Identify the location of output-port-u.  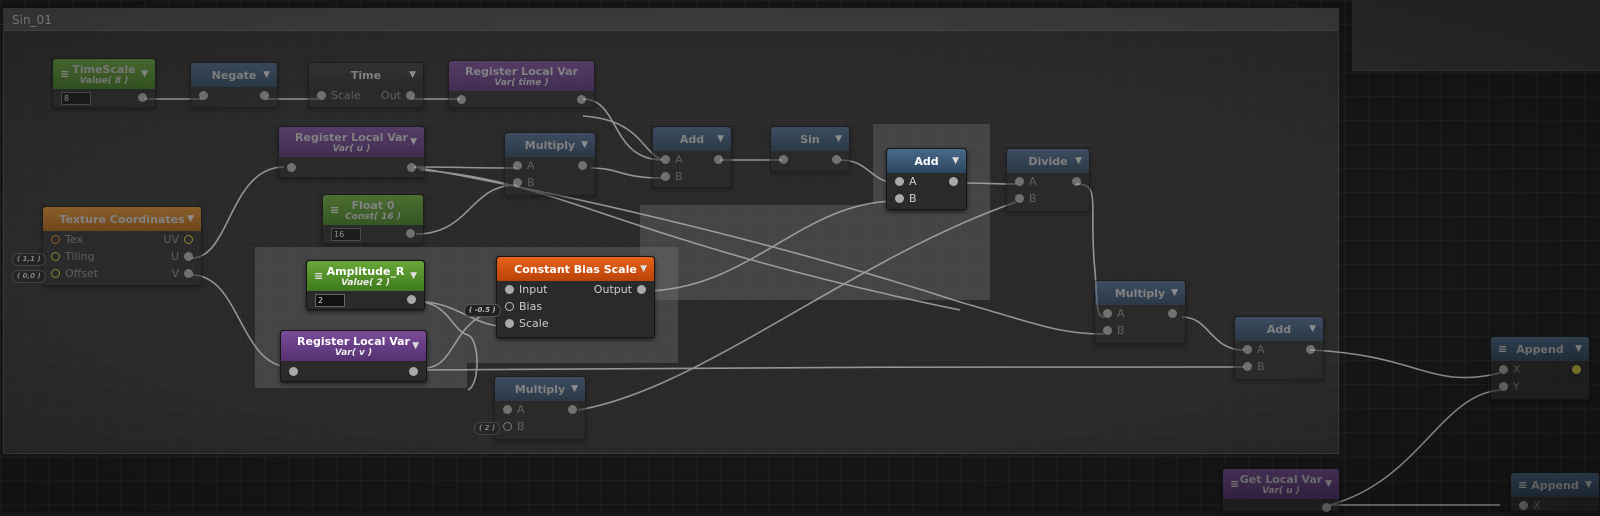
(188, 256).